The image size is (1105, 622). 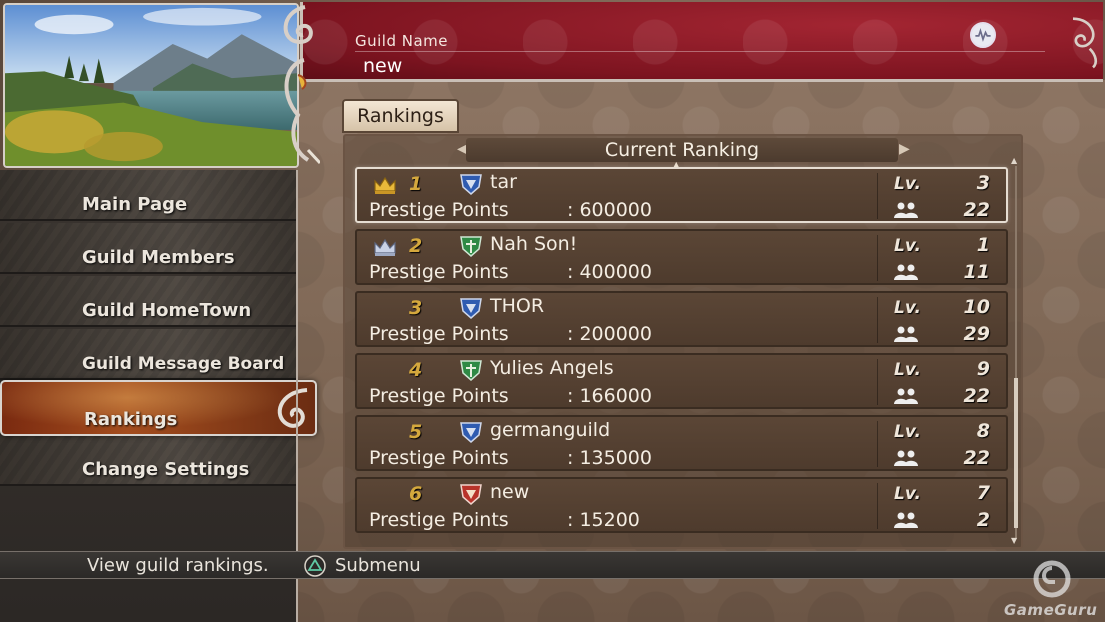 I want to click on guild-name-label: Guild Name, so click(x=402, y=41).